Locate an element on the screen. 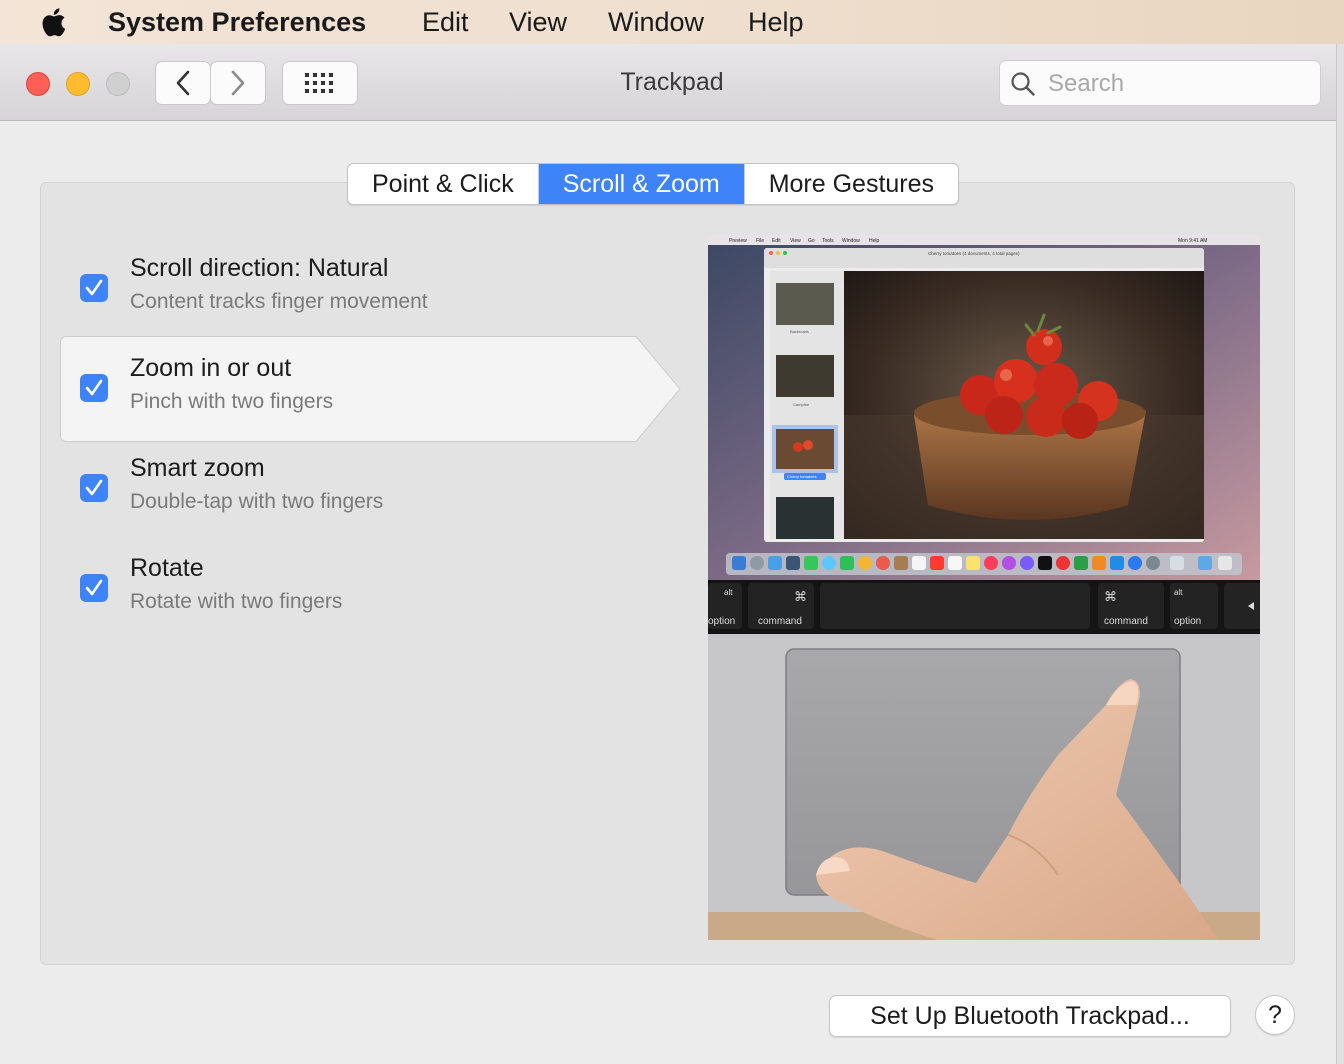  option-zoom: Zoom in or out Pinch with two fingers is located at coordinates (347, 389).